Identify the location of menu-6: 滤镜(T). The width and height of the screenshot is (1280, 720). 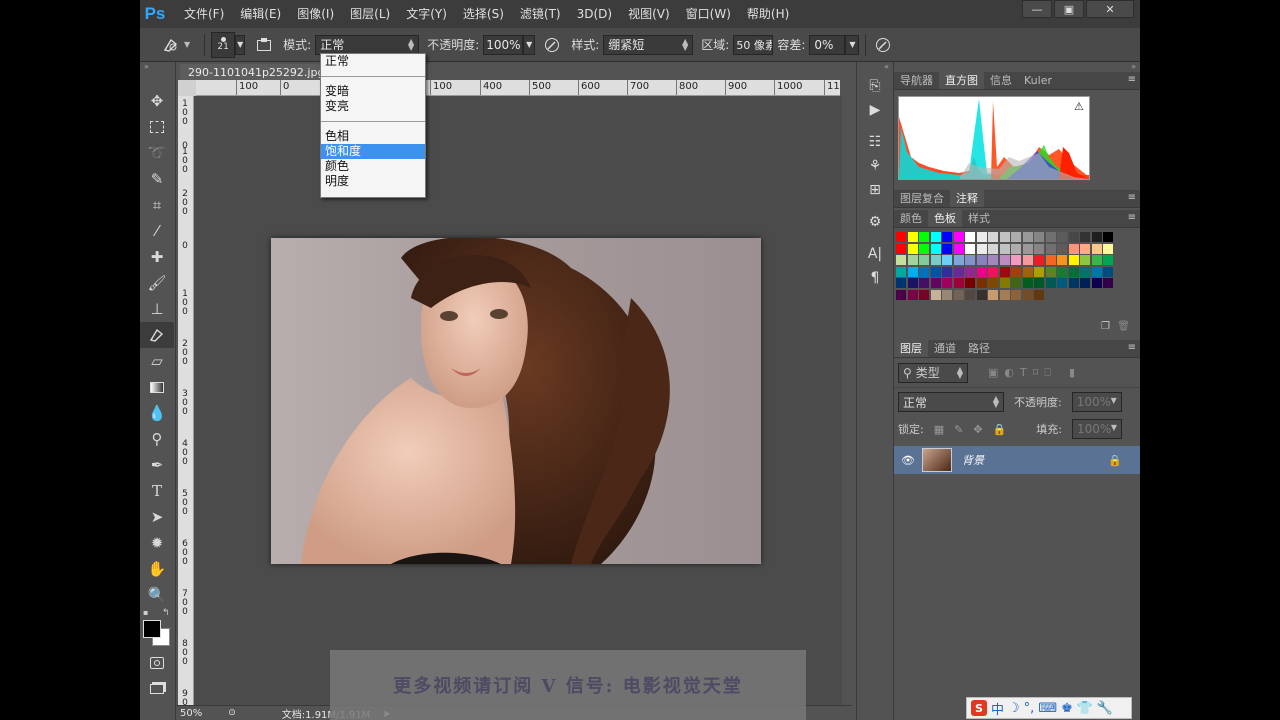
(540, 14).